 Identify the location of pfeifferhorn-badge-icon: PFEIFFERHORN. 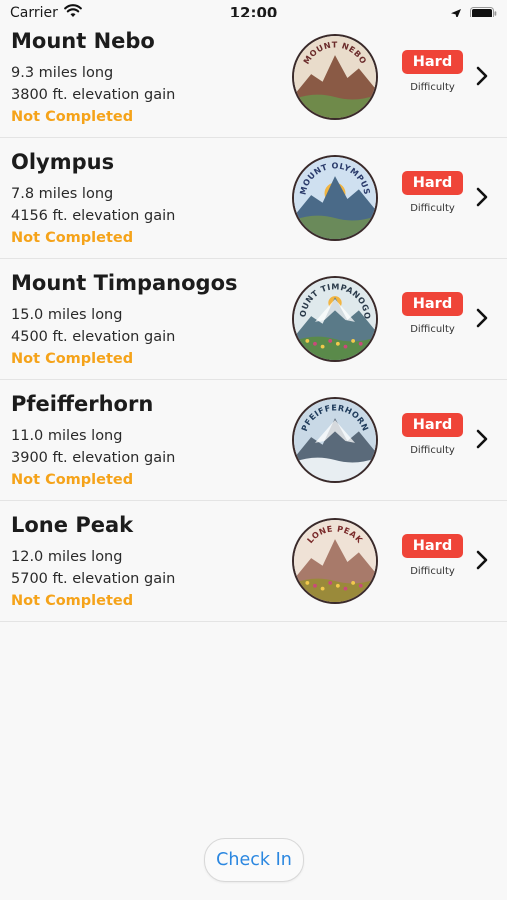
(335, 440).